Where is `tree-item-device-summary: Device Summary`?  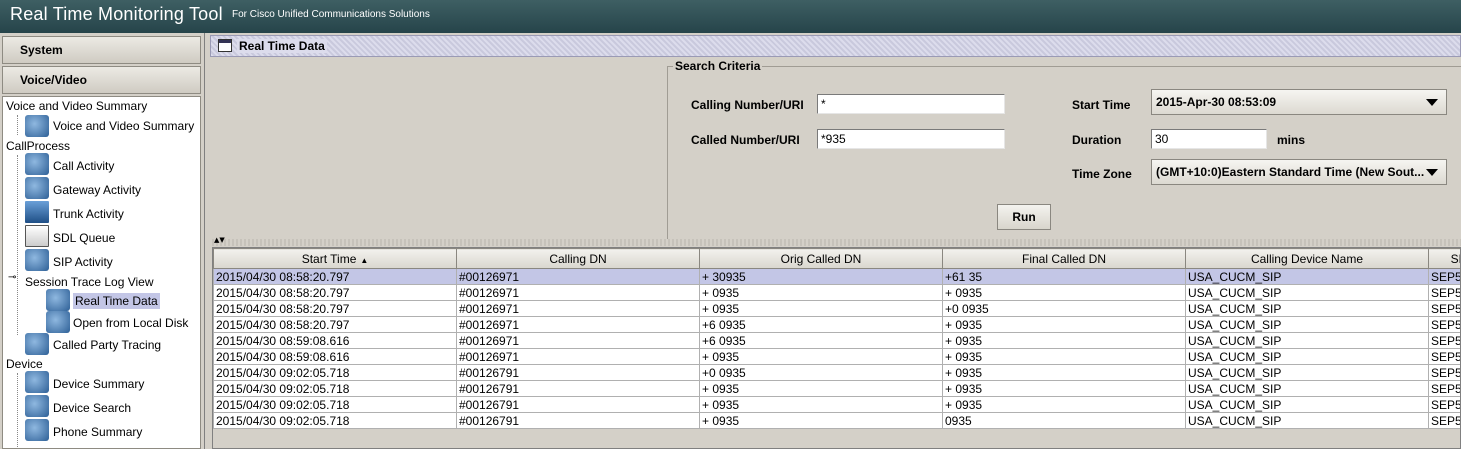 tree-item-device-summary: Device Summary is located at coordinates (98, 384).